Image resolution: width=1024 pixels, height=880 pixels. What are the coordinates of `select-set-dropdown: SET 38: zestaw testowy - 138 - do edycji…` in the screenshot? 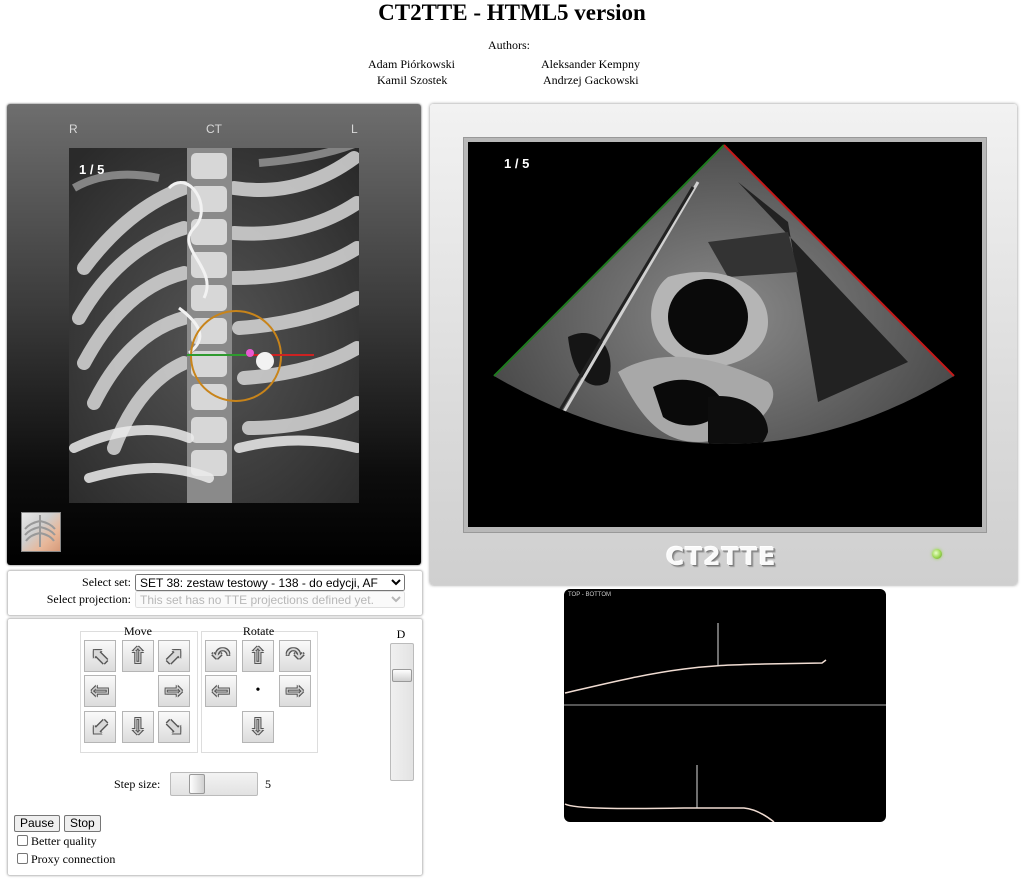 It's located at (270, 582).